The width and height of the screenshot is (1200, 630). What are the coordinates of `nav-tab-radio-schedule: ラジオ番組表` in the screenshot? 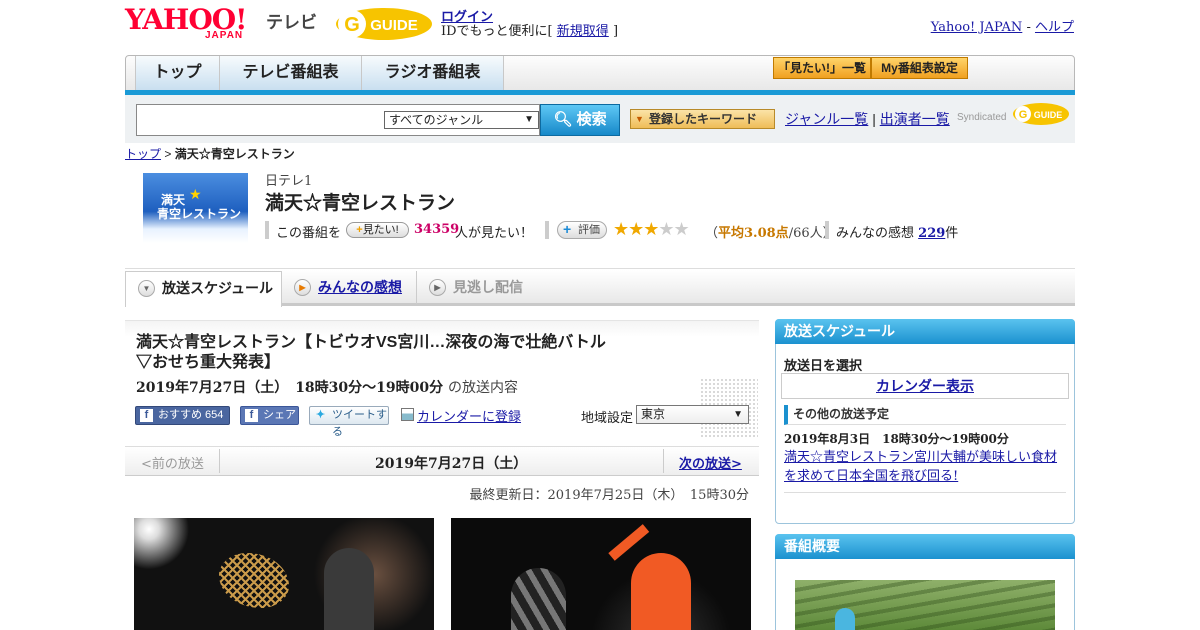 It's located at (432, 73).